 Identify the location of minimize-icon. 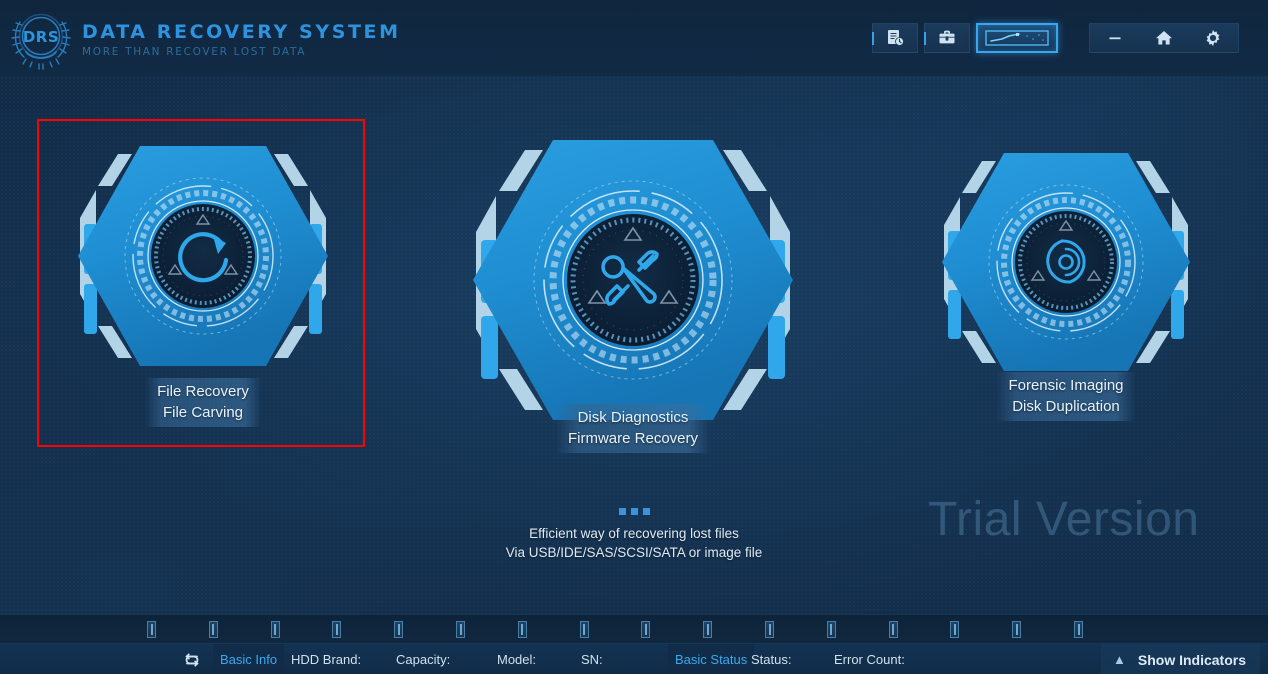
(1115, 38).